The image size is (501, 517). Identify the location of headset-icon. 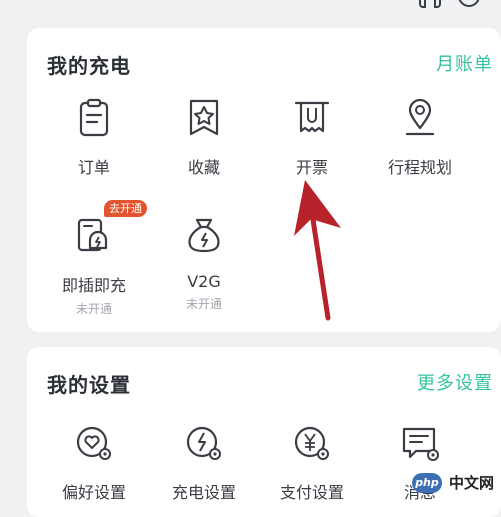
(430, 8).